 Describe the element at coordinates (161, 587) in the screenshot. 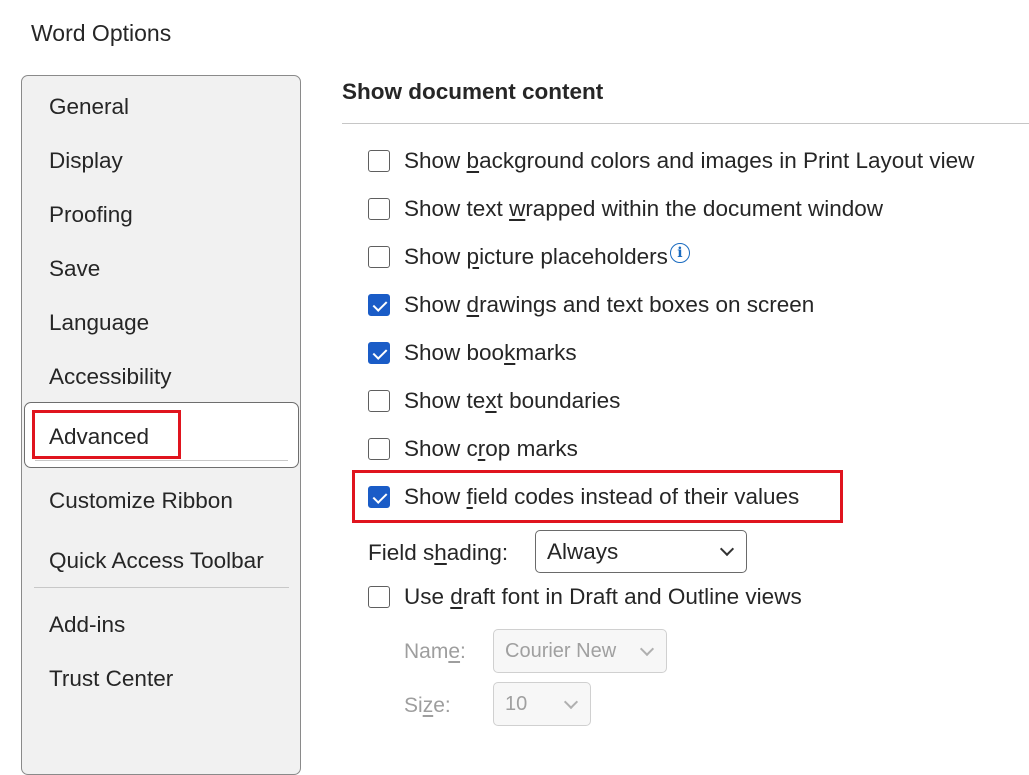

I see `sidebar-separator` at that location.